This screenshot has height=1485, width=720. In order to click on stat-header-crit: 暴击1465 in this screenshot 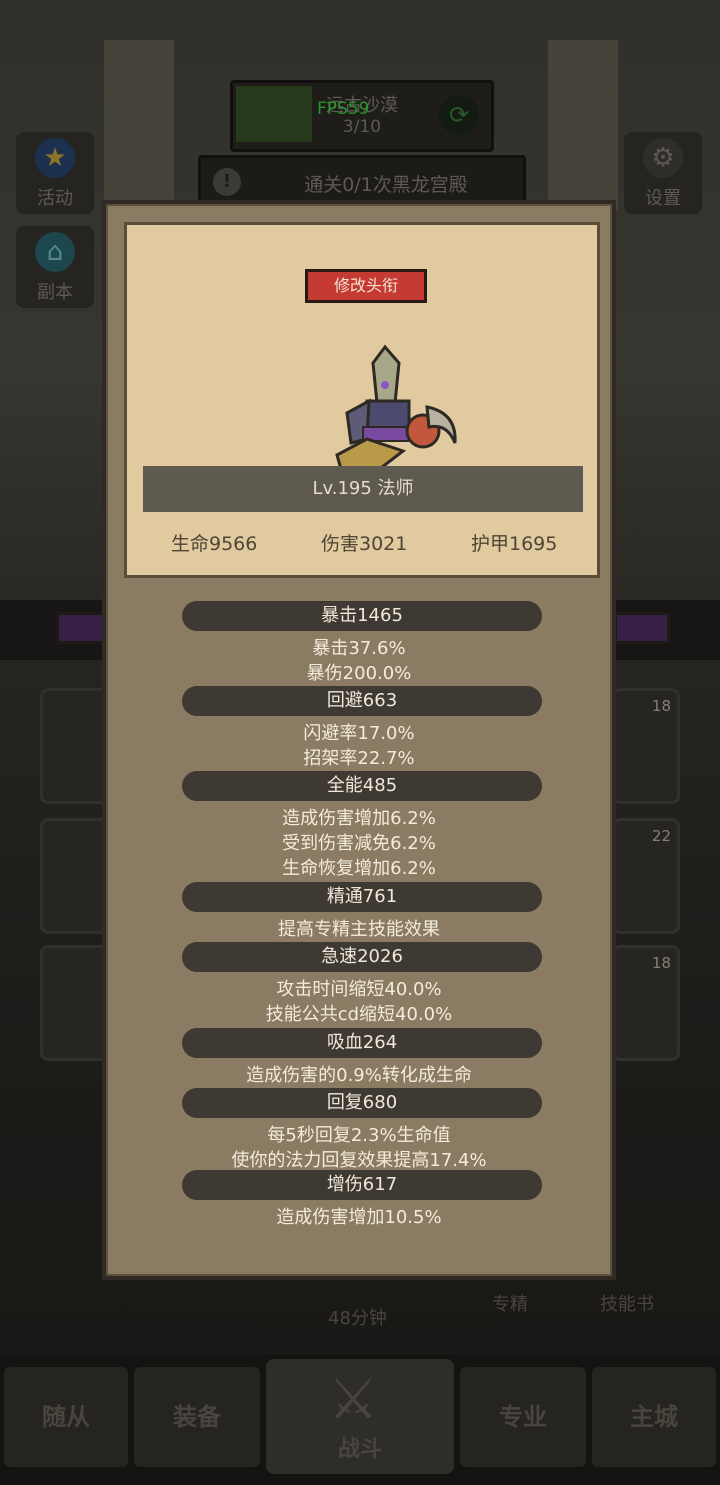, I will do `click(362, 616)`.